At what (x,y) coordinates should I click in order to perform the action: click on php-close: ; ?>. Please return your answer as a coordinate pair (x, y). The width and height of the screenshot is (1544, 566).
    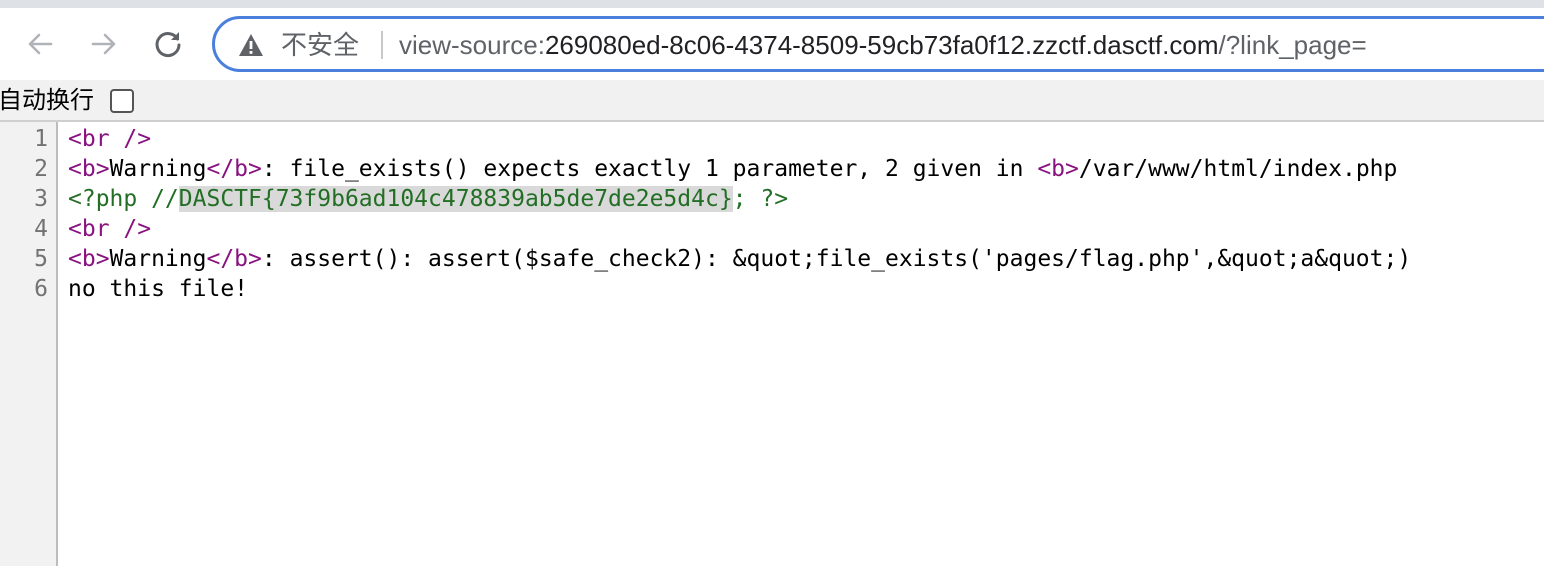
    Looking at the image, I should click on (760, 199).